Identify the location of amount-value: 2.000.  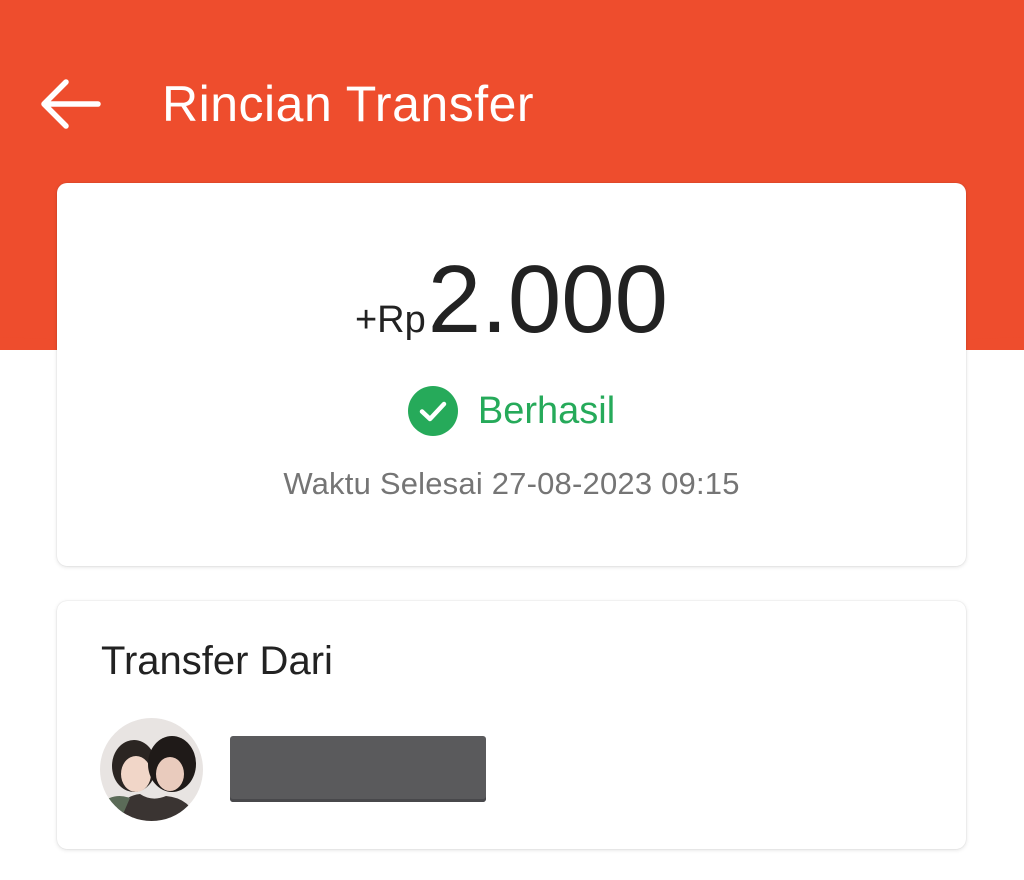
(547, 299).